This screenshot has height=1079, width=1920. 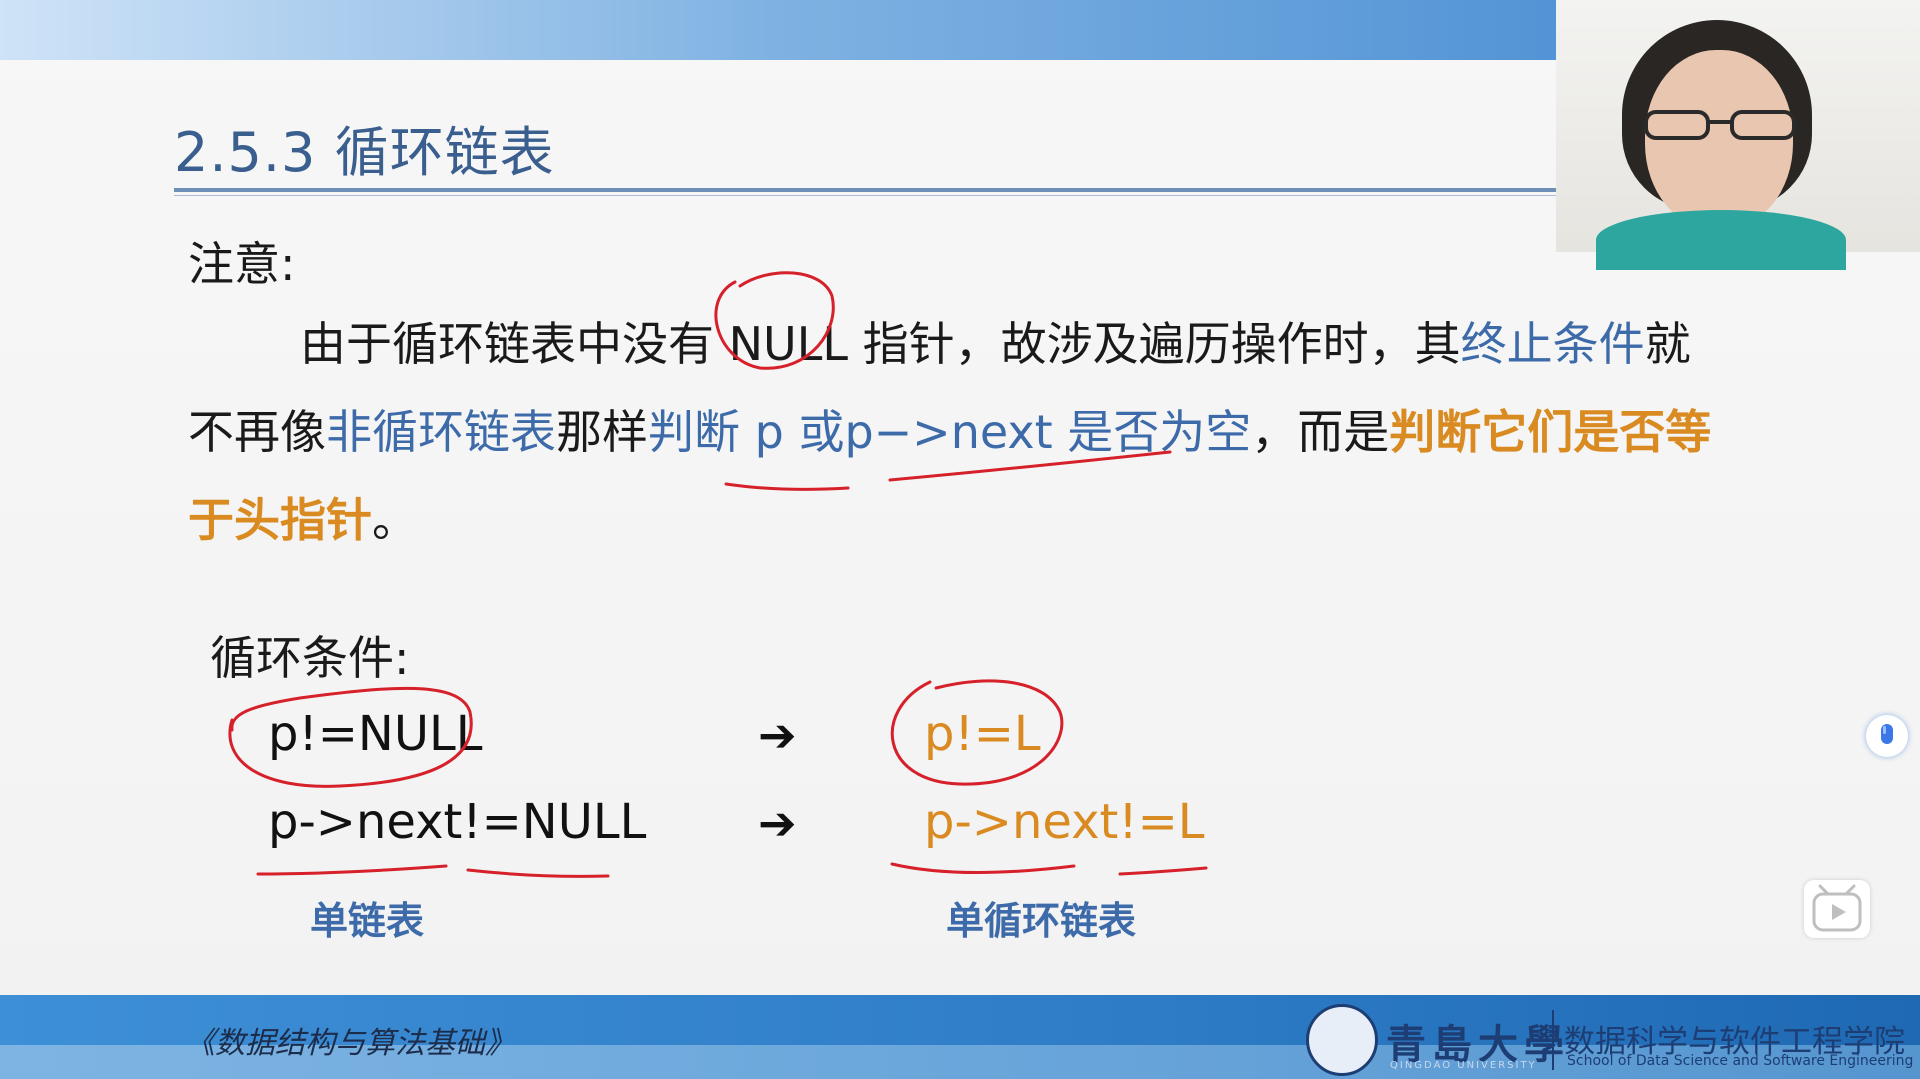 What do you see at coordinates (1720, 125) in the screenshot?
I see `glasses-icon` at bounding box center [1720, 125].